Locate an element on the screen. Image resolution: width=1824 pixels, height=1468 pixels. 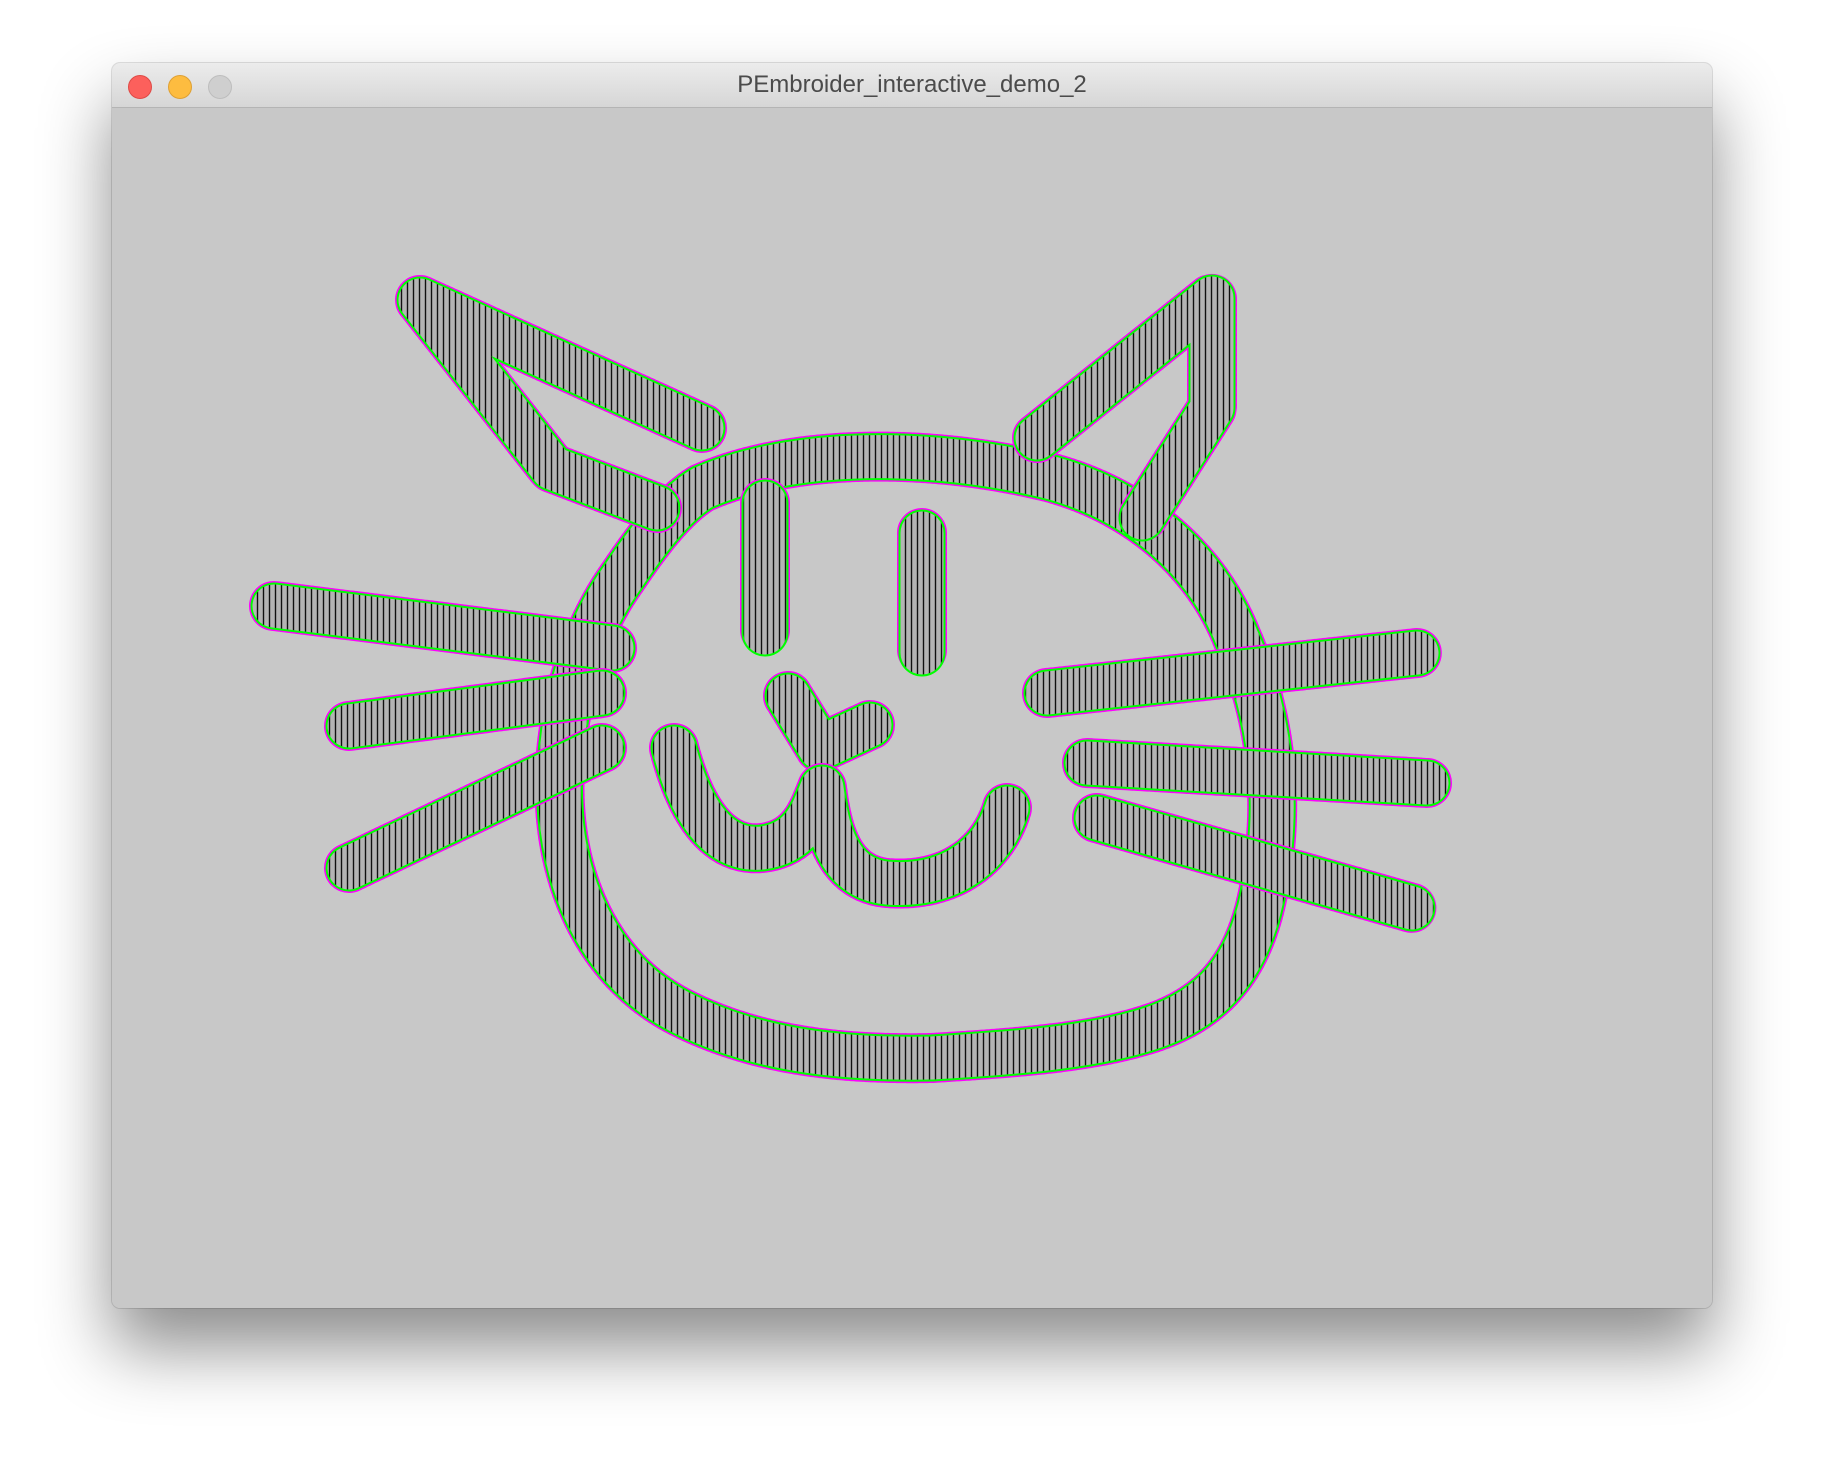
mouth is located at coordinates (840, 816).